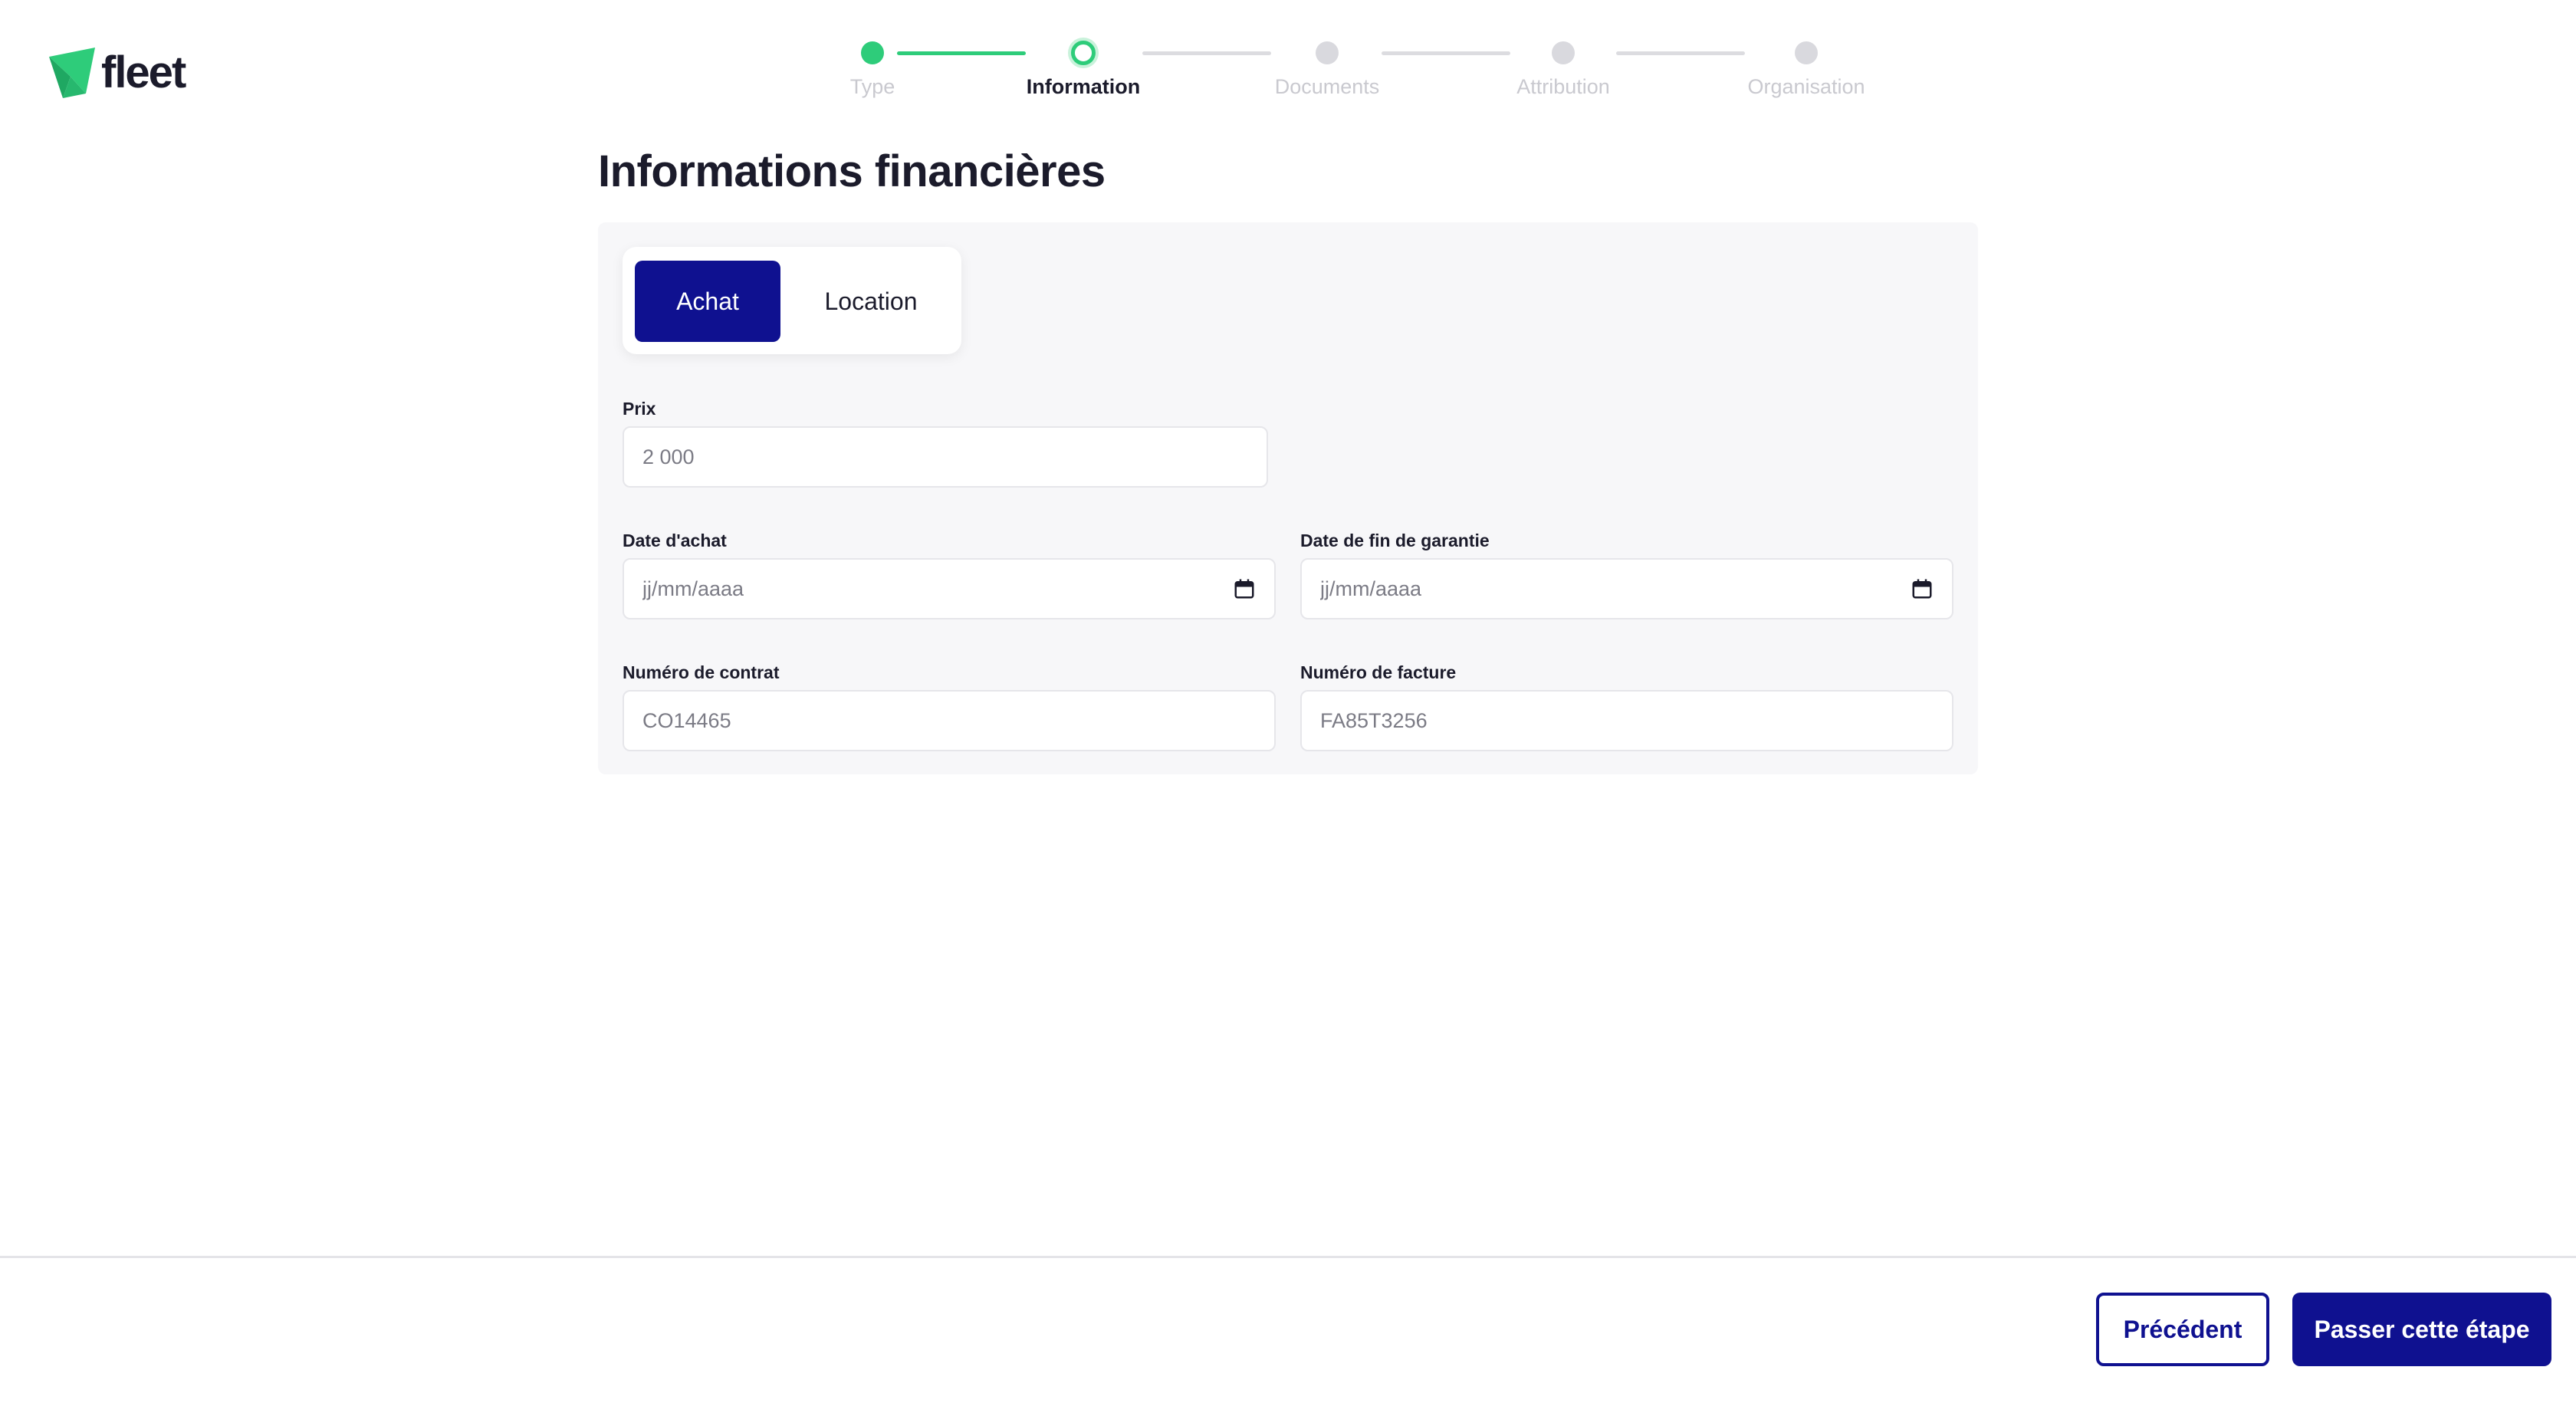 This screenshot has height=1403, width=2576. Describe the element at coordinates (792, 300) in the screenshot. I see `purchase-type-toggle: Achat Location` at that location.